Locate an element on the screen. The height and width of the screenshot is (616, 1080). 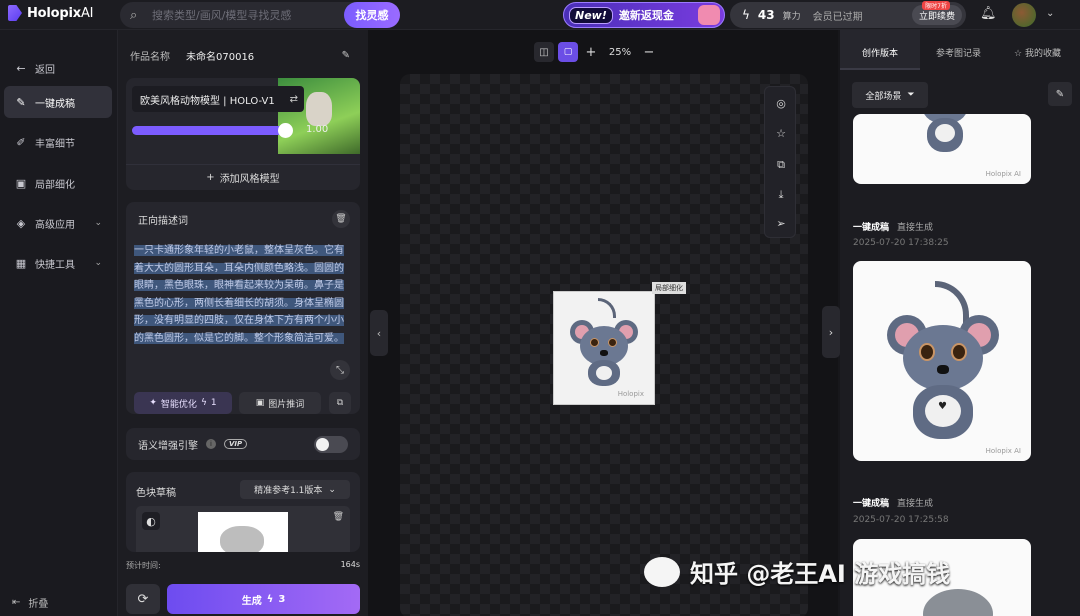
generate-button: 生成 ϟ 3 is located at coordinates (263, 599).